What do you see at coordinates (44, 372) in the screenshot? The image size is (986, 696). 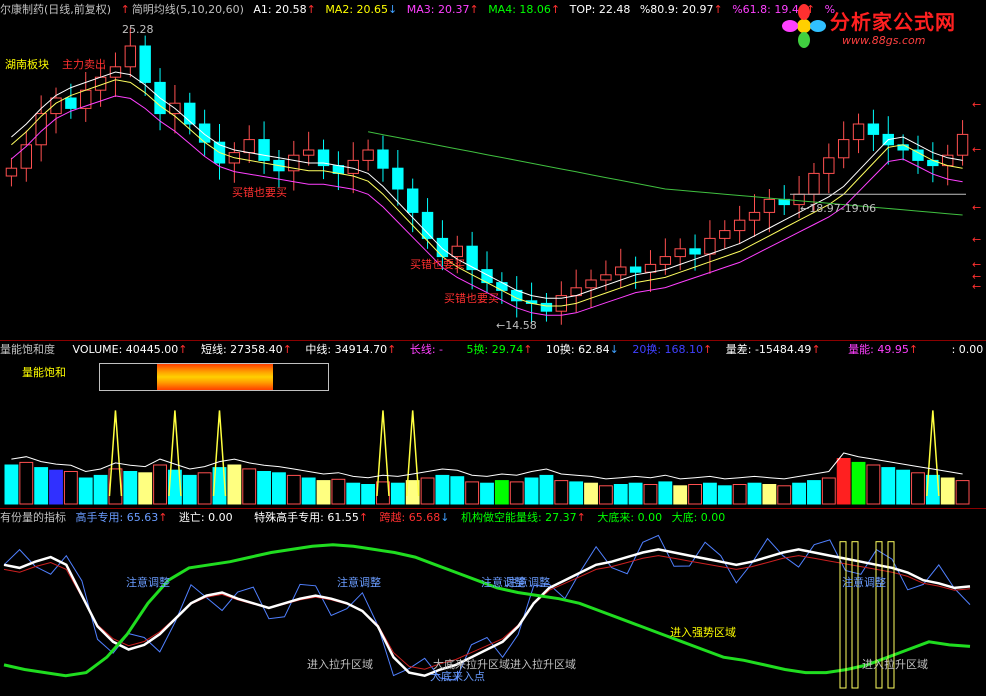 I see `saturation-label: 量能饱和` at bounding box center [44, 372].